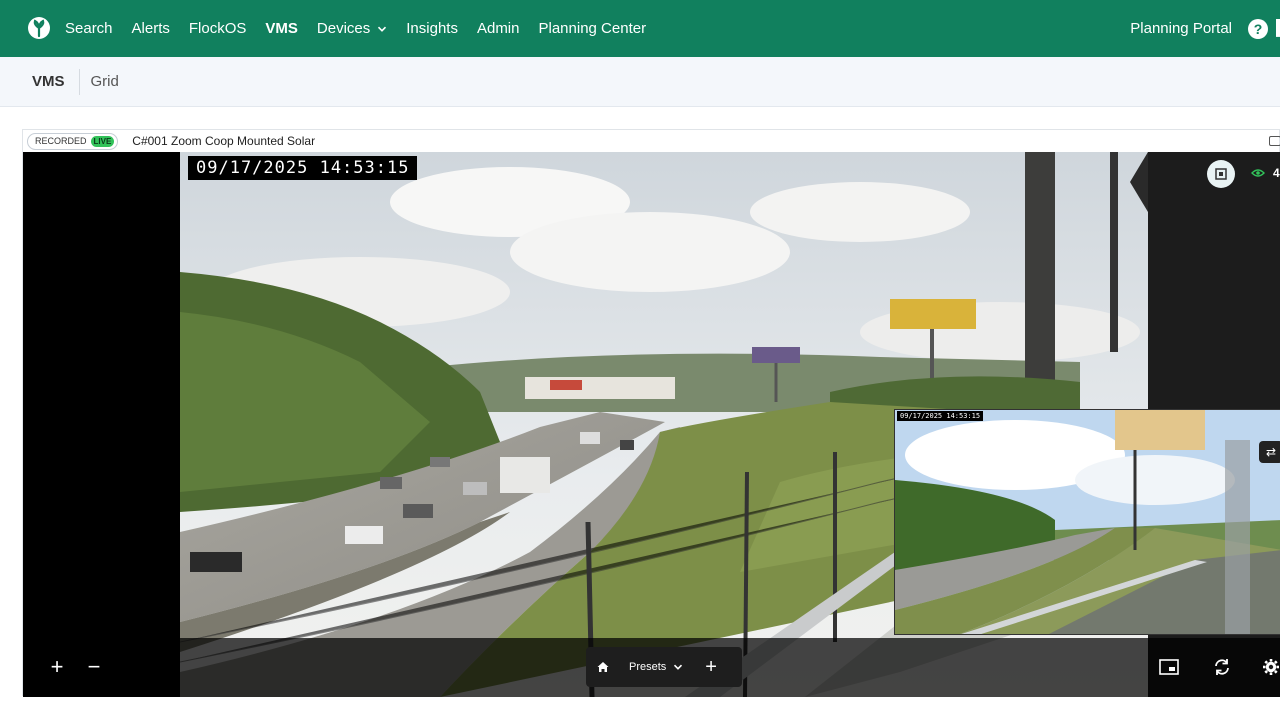  Describe the element at coordinates (48, 81) in the screenshot. I see `page-title: VMS` at that location.